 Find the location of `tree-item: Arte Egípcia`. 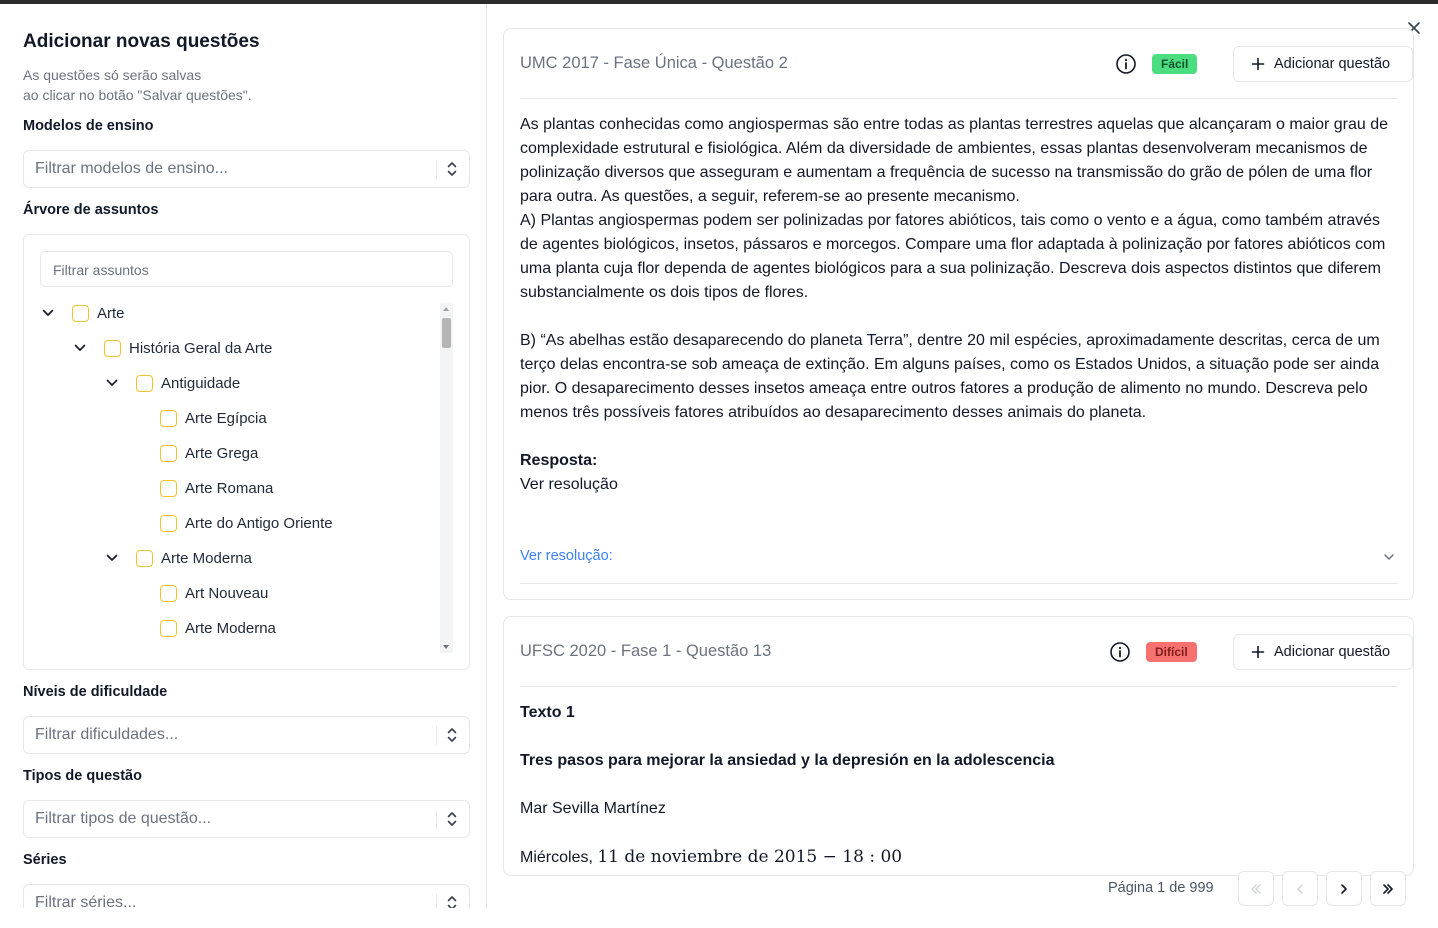

tree-item: Arte Egípcia is located at coordinates (213, 418).